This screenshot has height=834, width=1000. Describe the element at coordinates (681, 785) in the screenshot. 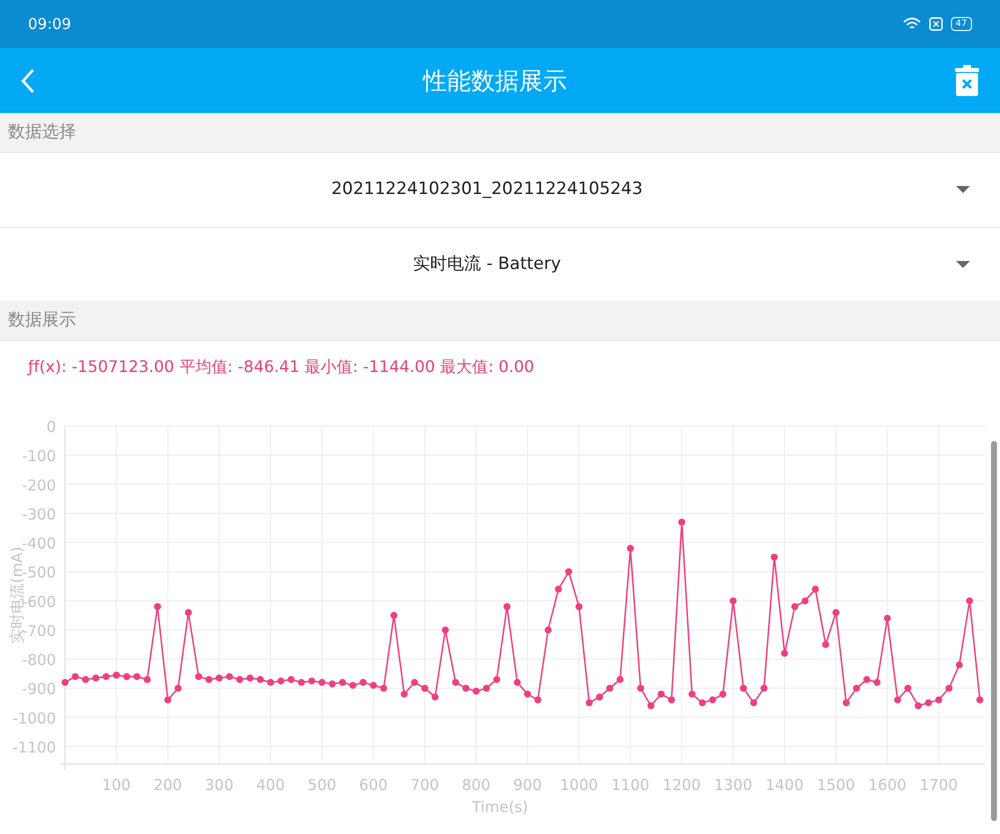

I see `x-tick-label: 1200` at that location.